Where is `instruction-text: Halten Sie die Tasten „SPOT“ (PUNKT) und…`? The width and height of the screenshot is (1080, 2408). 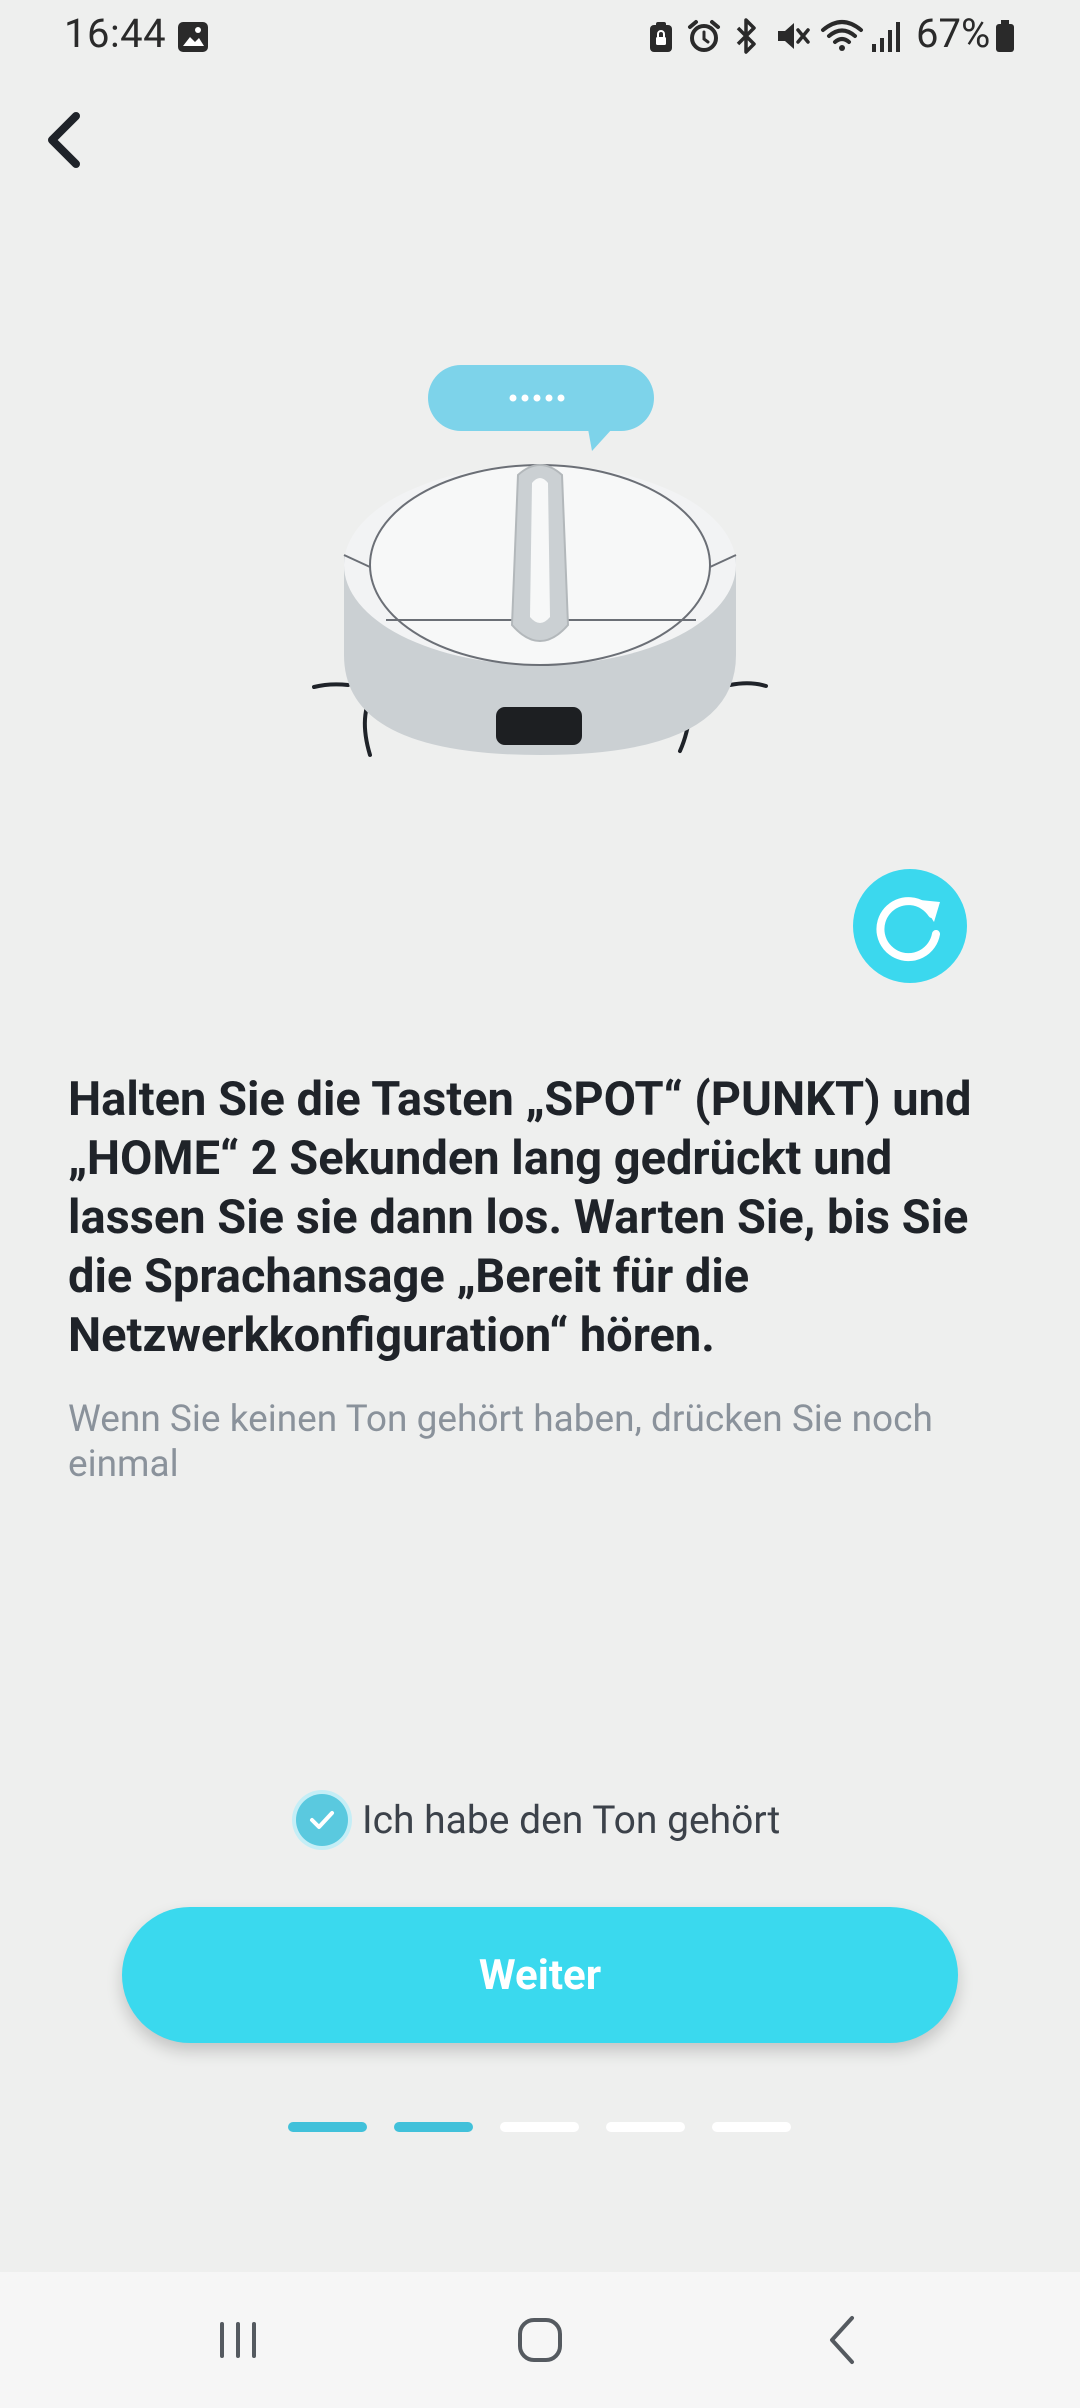
instruction-text: Halten Sie die Tasten „SPOT“ (PUNKT) und… is located at coordinates (520, 1217).